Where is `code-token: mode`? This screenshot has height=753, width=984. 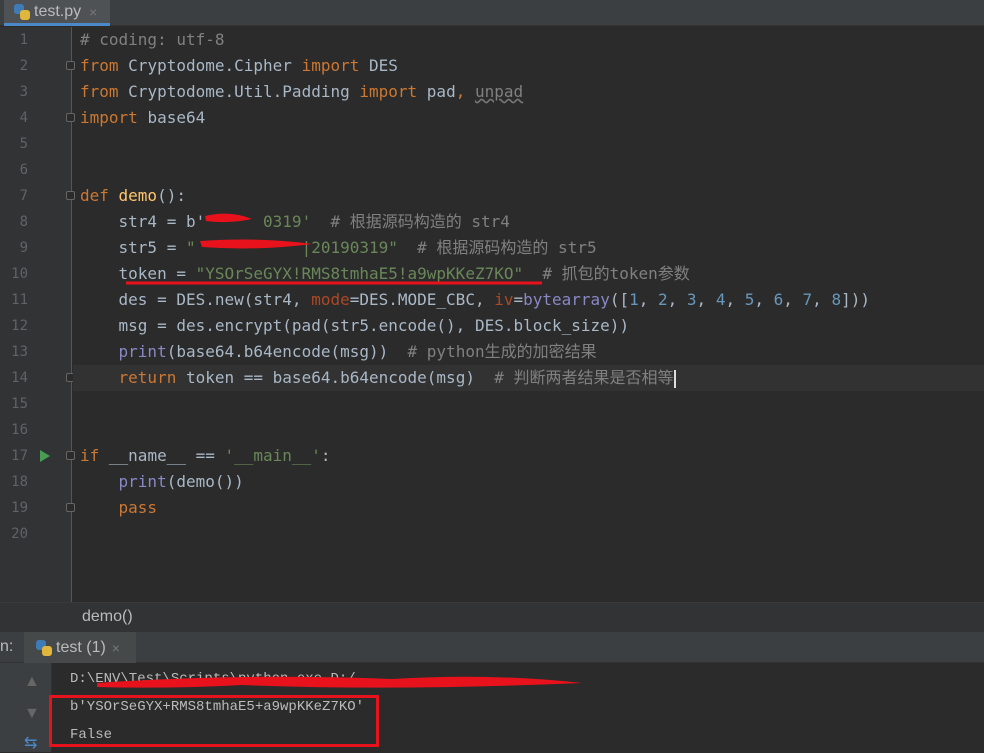
code-token: mode is located at coordinates (330, 299).